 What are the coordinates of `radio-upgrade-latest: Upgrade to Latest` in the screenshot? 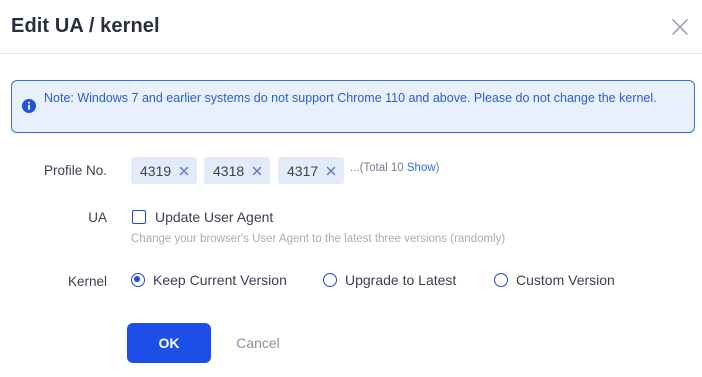 It's located at (389, 280).